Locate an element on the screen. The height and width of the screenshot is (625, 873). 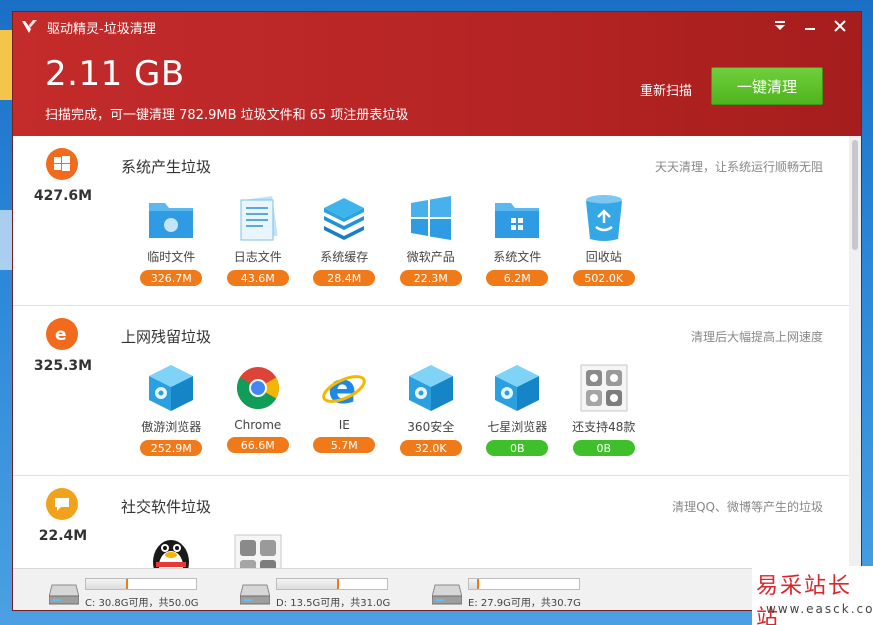
section-title: 系统产生垃圾 is located at coordinates (166, 167).